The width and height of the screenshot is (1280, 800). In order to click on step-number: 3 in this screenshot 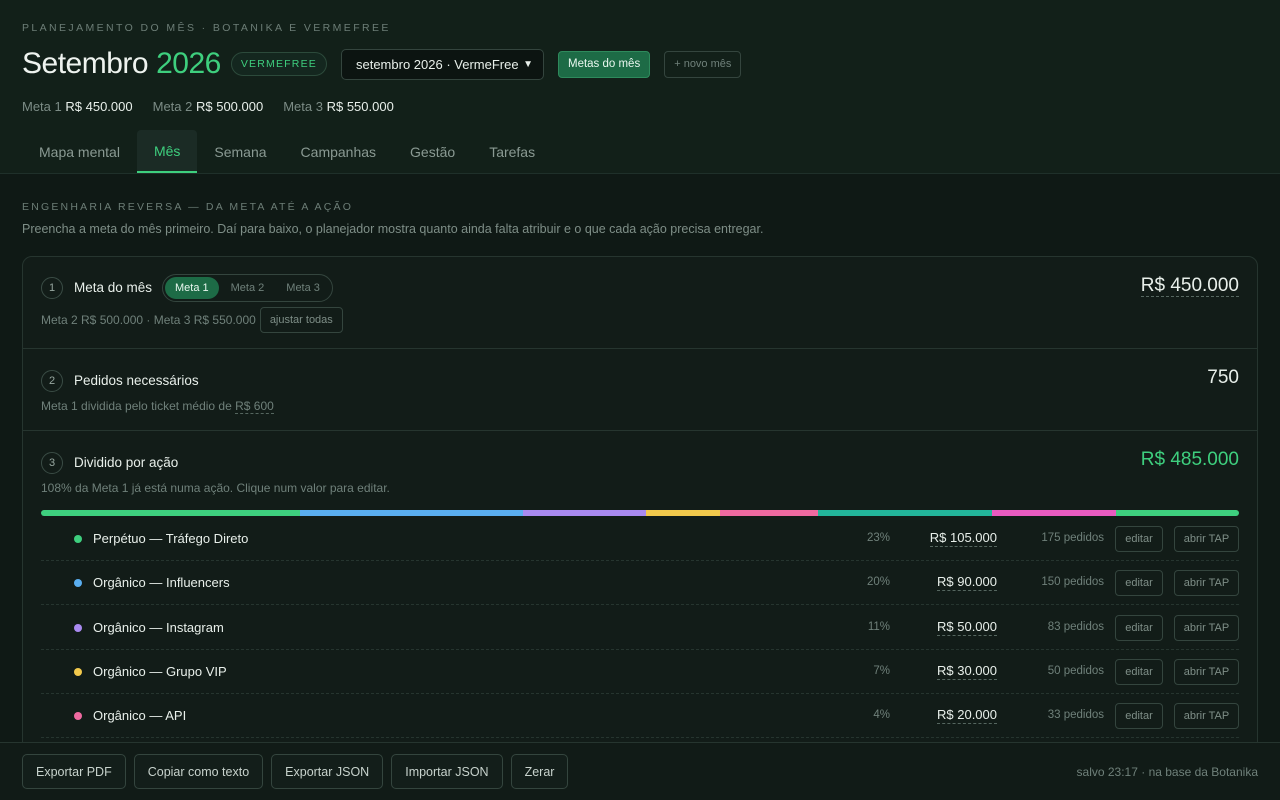, I will do `click(52, 463)`.